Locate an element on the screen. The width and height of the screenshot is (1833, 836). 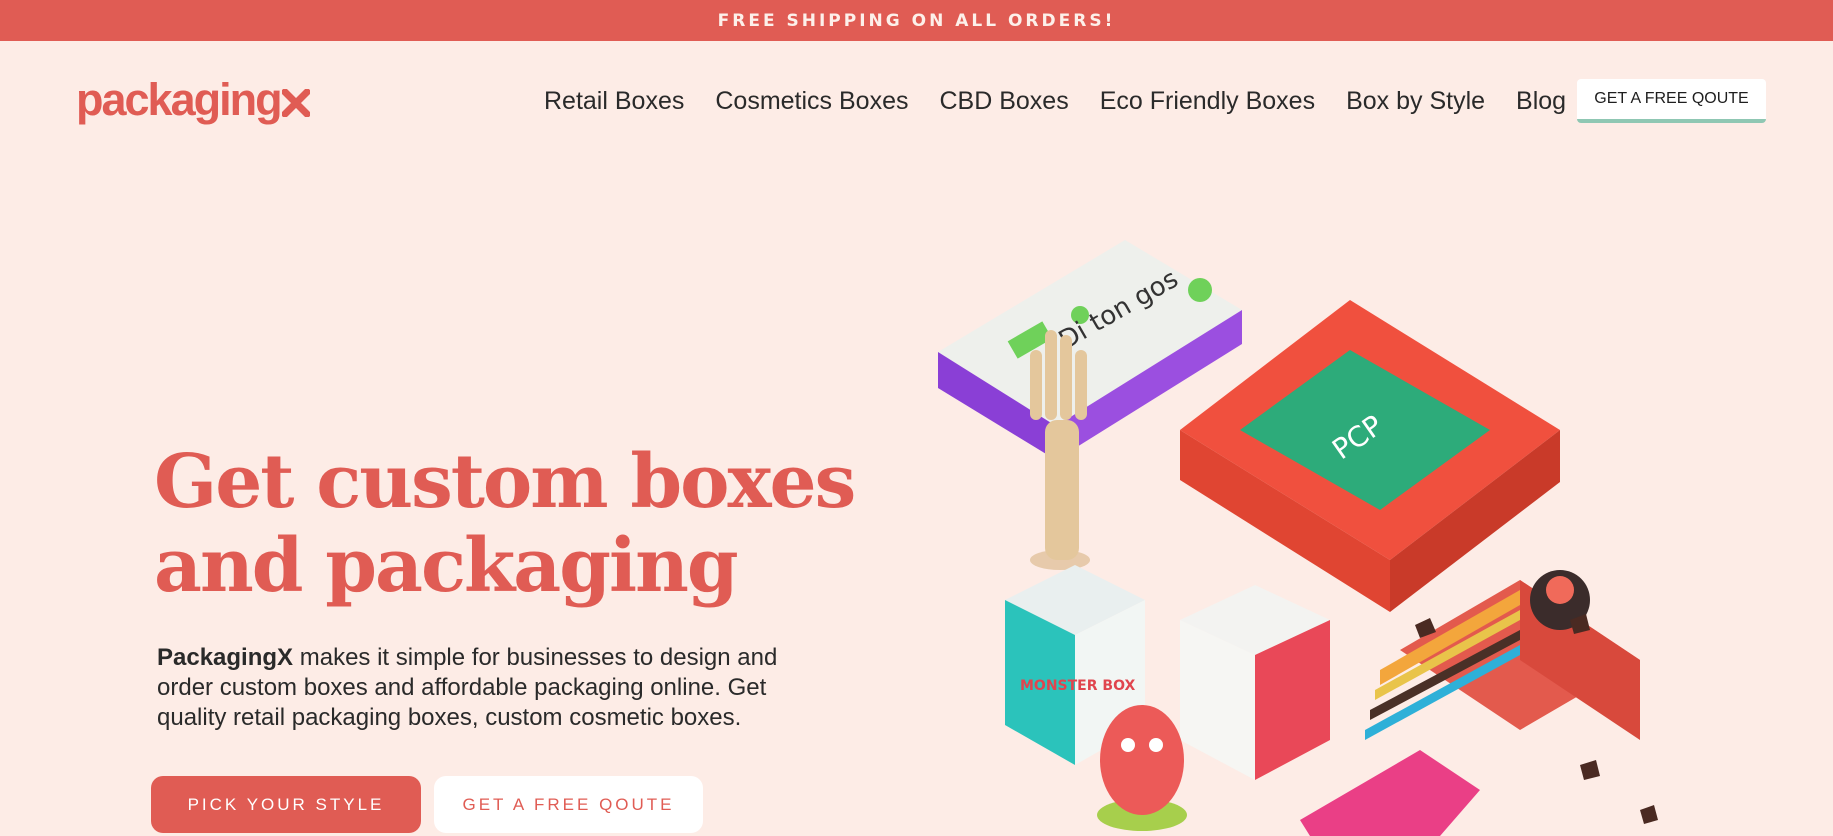
brand-logo: packaging is located at coordinates (193, 100).